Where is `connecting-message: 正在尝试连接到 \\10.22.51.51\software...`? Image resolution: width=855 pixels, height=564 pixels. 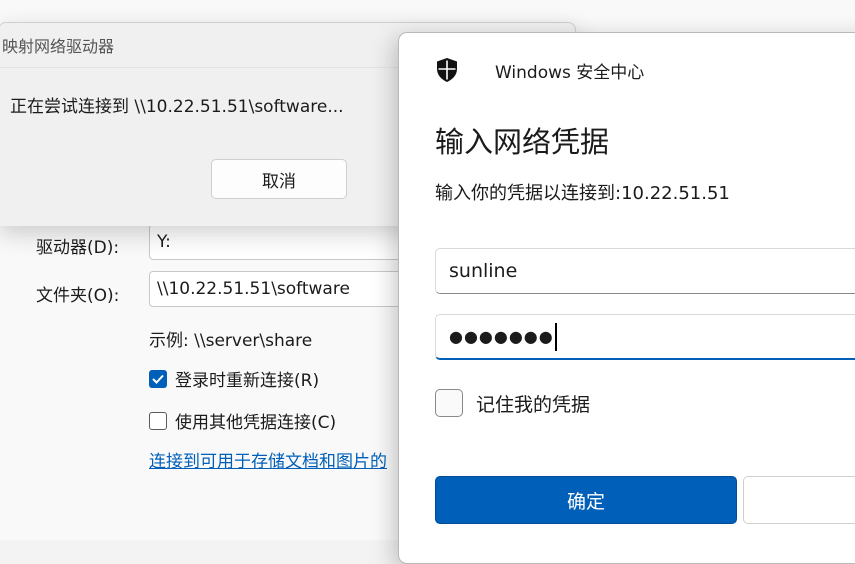
connecting-message: 正在尝试连接到 \\10.22.51.51\software... is located at coordinates (177, 107).